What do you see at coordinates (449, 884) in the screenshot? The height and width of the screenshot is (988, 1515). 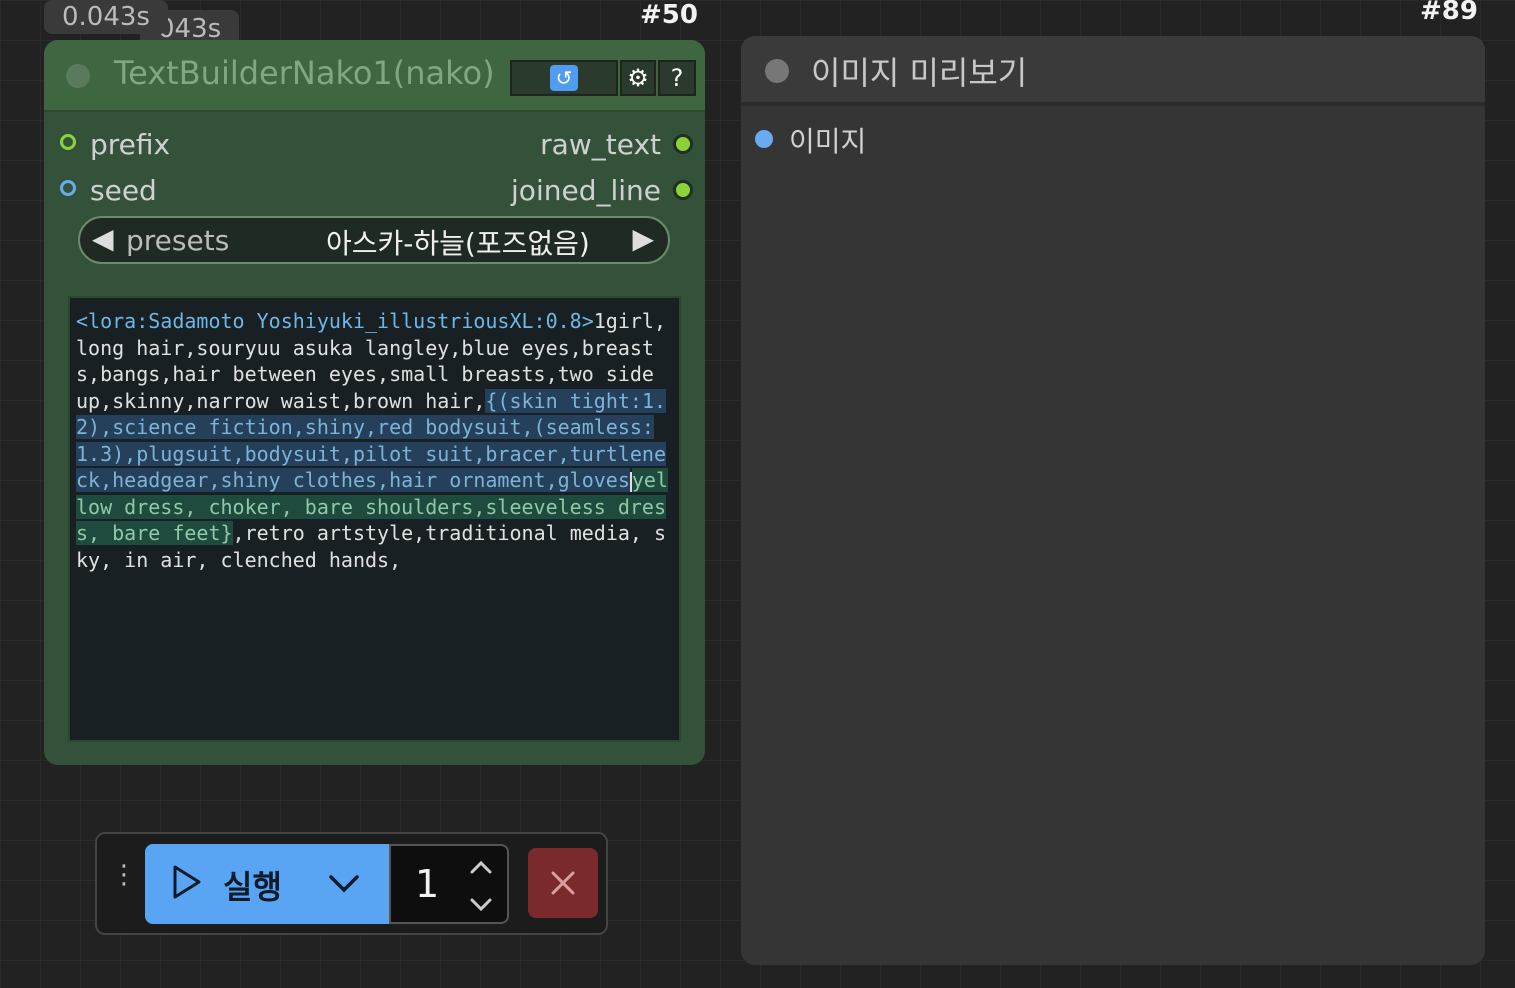 I see `queue-count-stepper: 1` at bounding box center [449, 884].